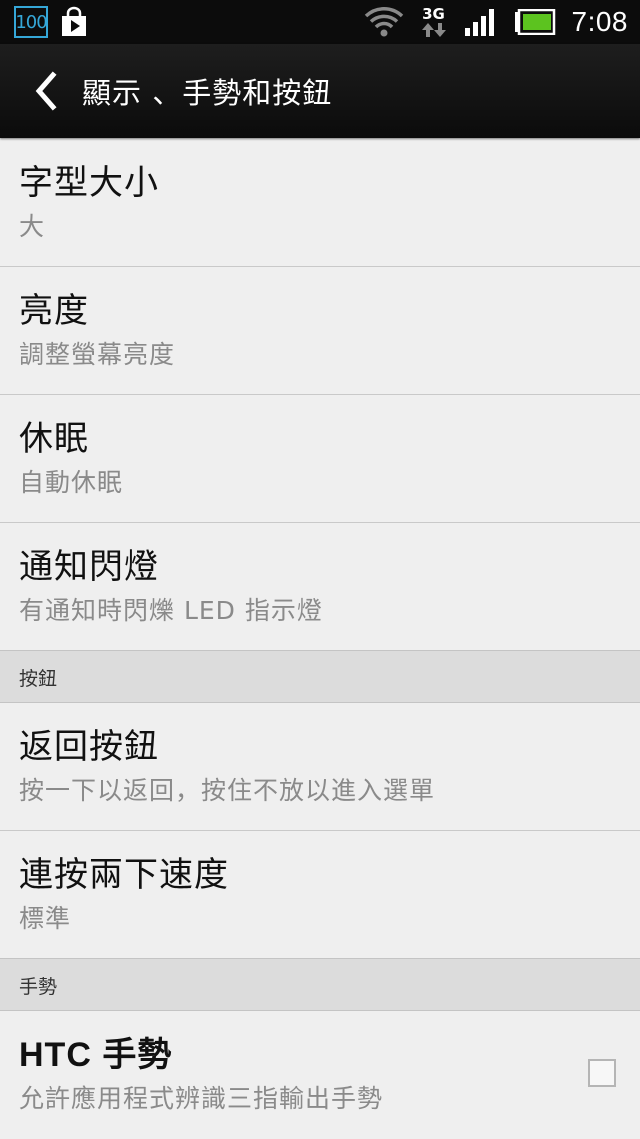 This screenshot has width=640, height=1139. I want to click on setting-double-tap-speed: 連按兩下速度 標準, so click(320, 895).